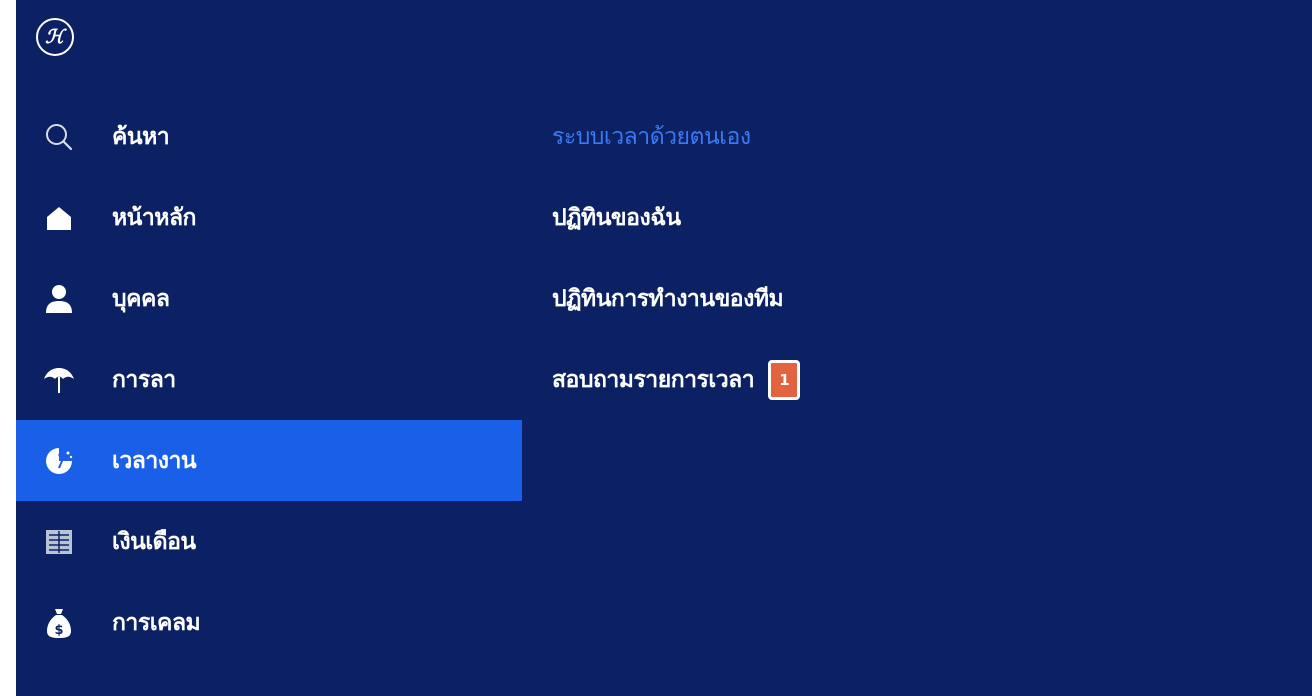 This screenshot has width=1312, height=696. I want to click on h-logo-icon: ℋ, so click(55, 37).